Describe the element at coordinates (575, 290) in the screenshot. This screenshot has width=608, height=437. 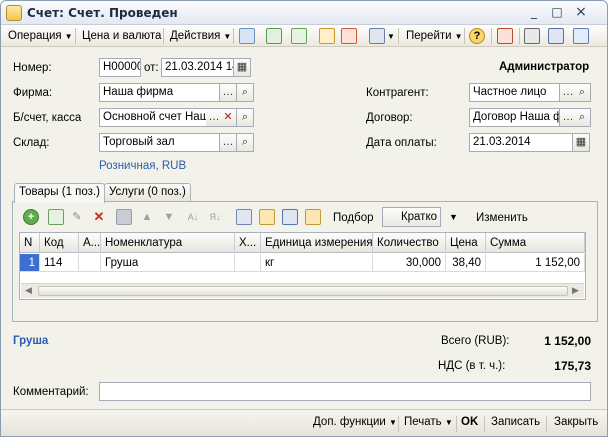
I see `scroll-right-icon: ▶` at that location.